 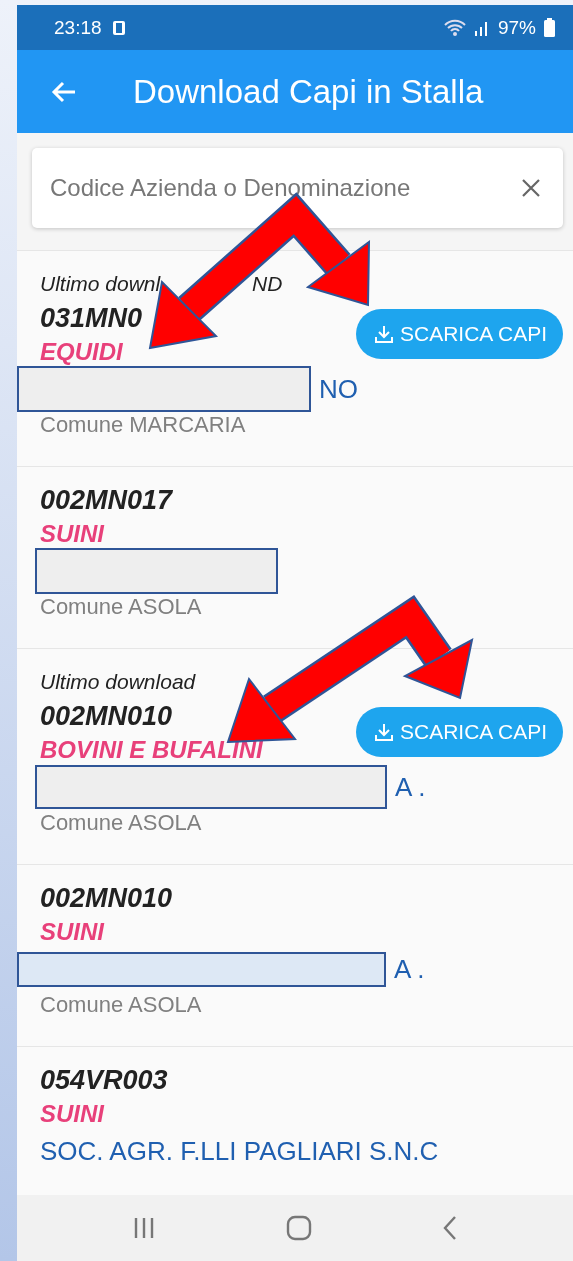 What do you see at coordinates (152, 750) in the screenshot?
I see `species-label: BOVINI E BUFALINI` at bounding box center [152, 750].